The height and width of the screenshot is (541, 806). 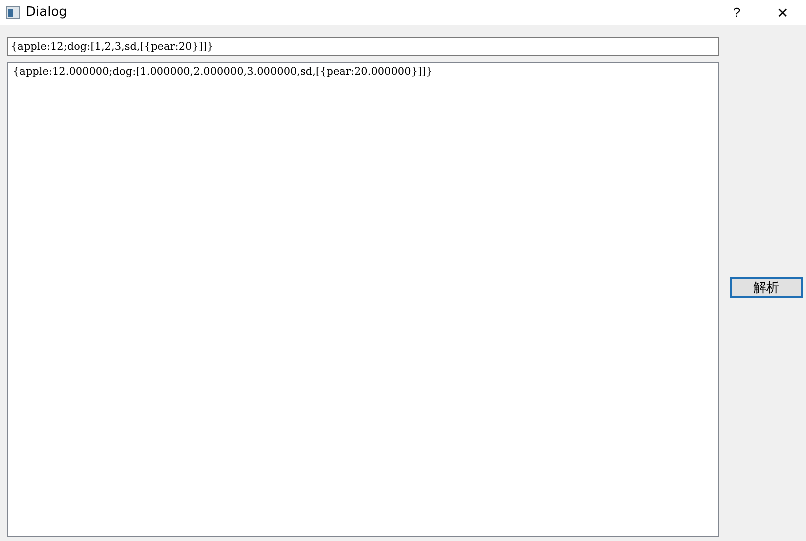 What do you see at coordinates (47, 12) in the screenshot?
I see `window-title: Dialog` at bounding box center [47, 12].